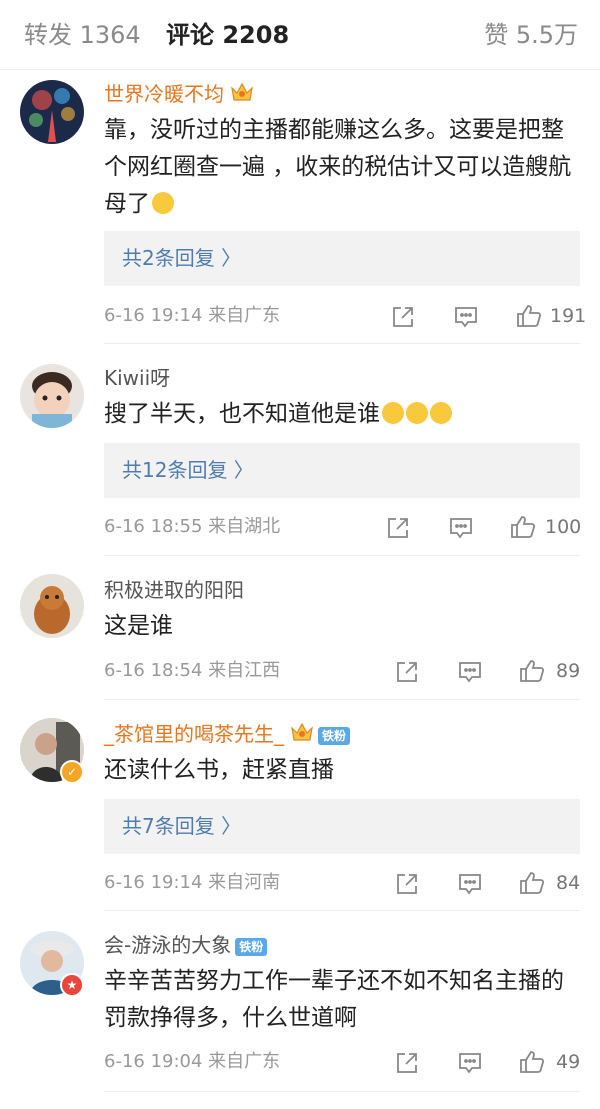  Describe the element at coordinates (343, 414) in the screenshot. I see `comment-text: 搜了半天，也不知道他是谁` at that location.